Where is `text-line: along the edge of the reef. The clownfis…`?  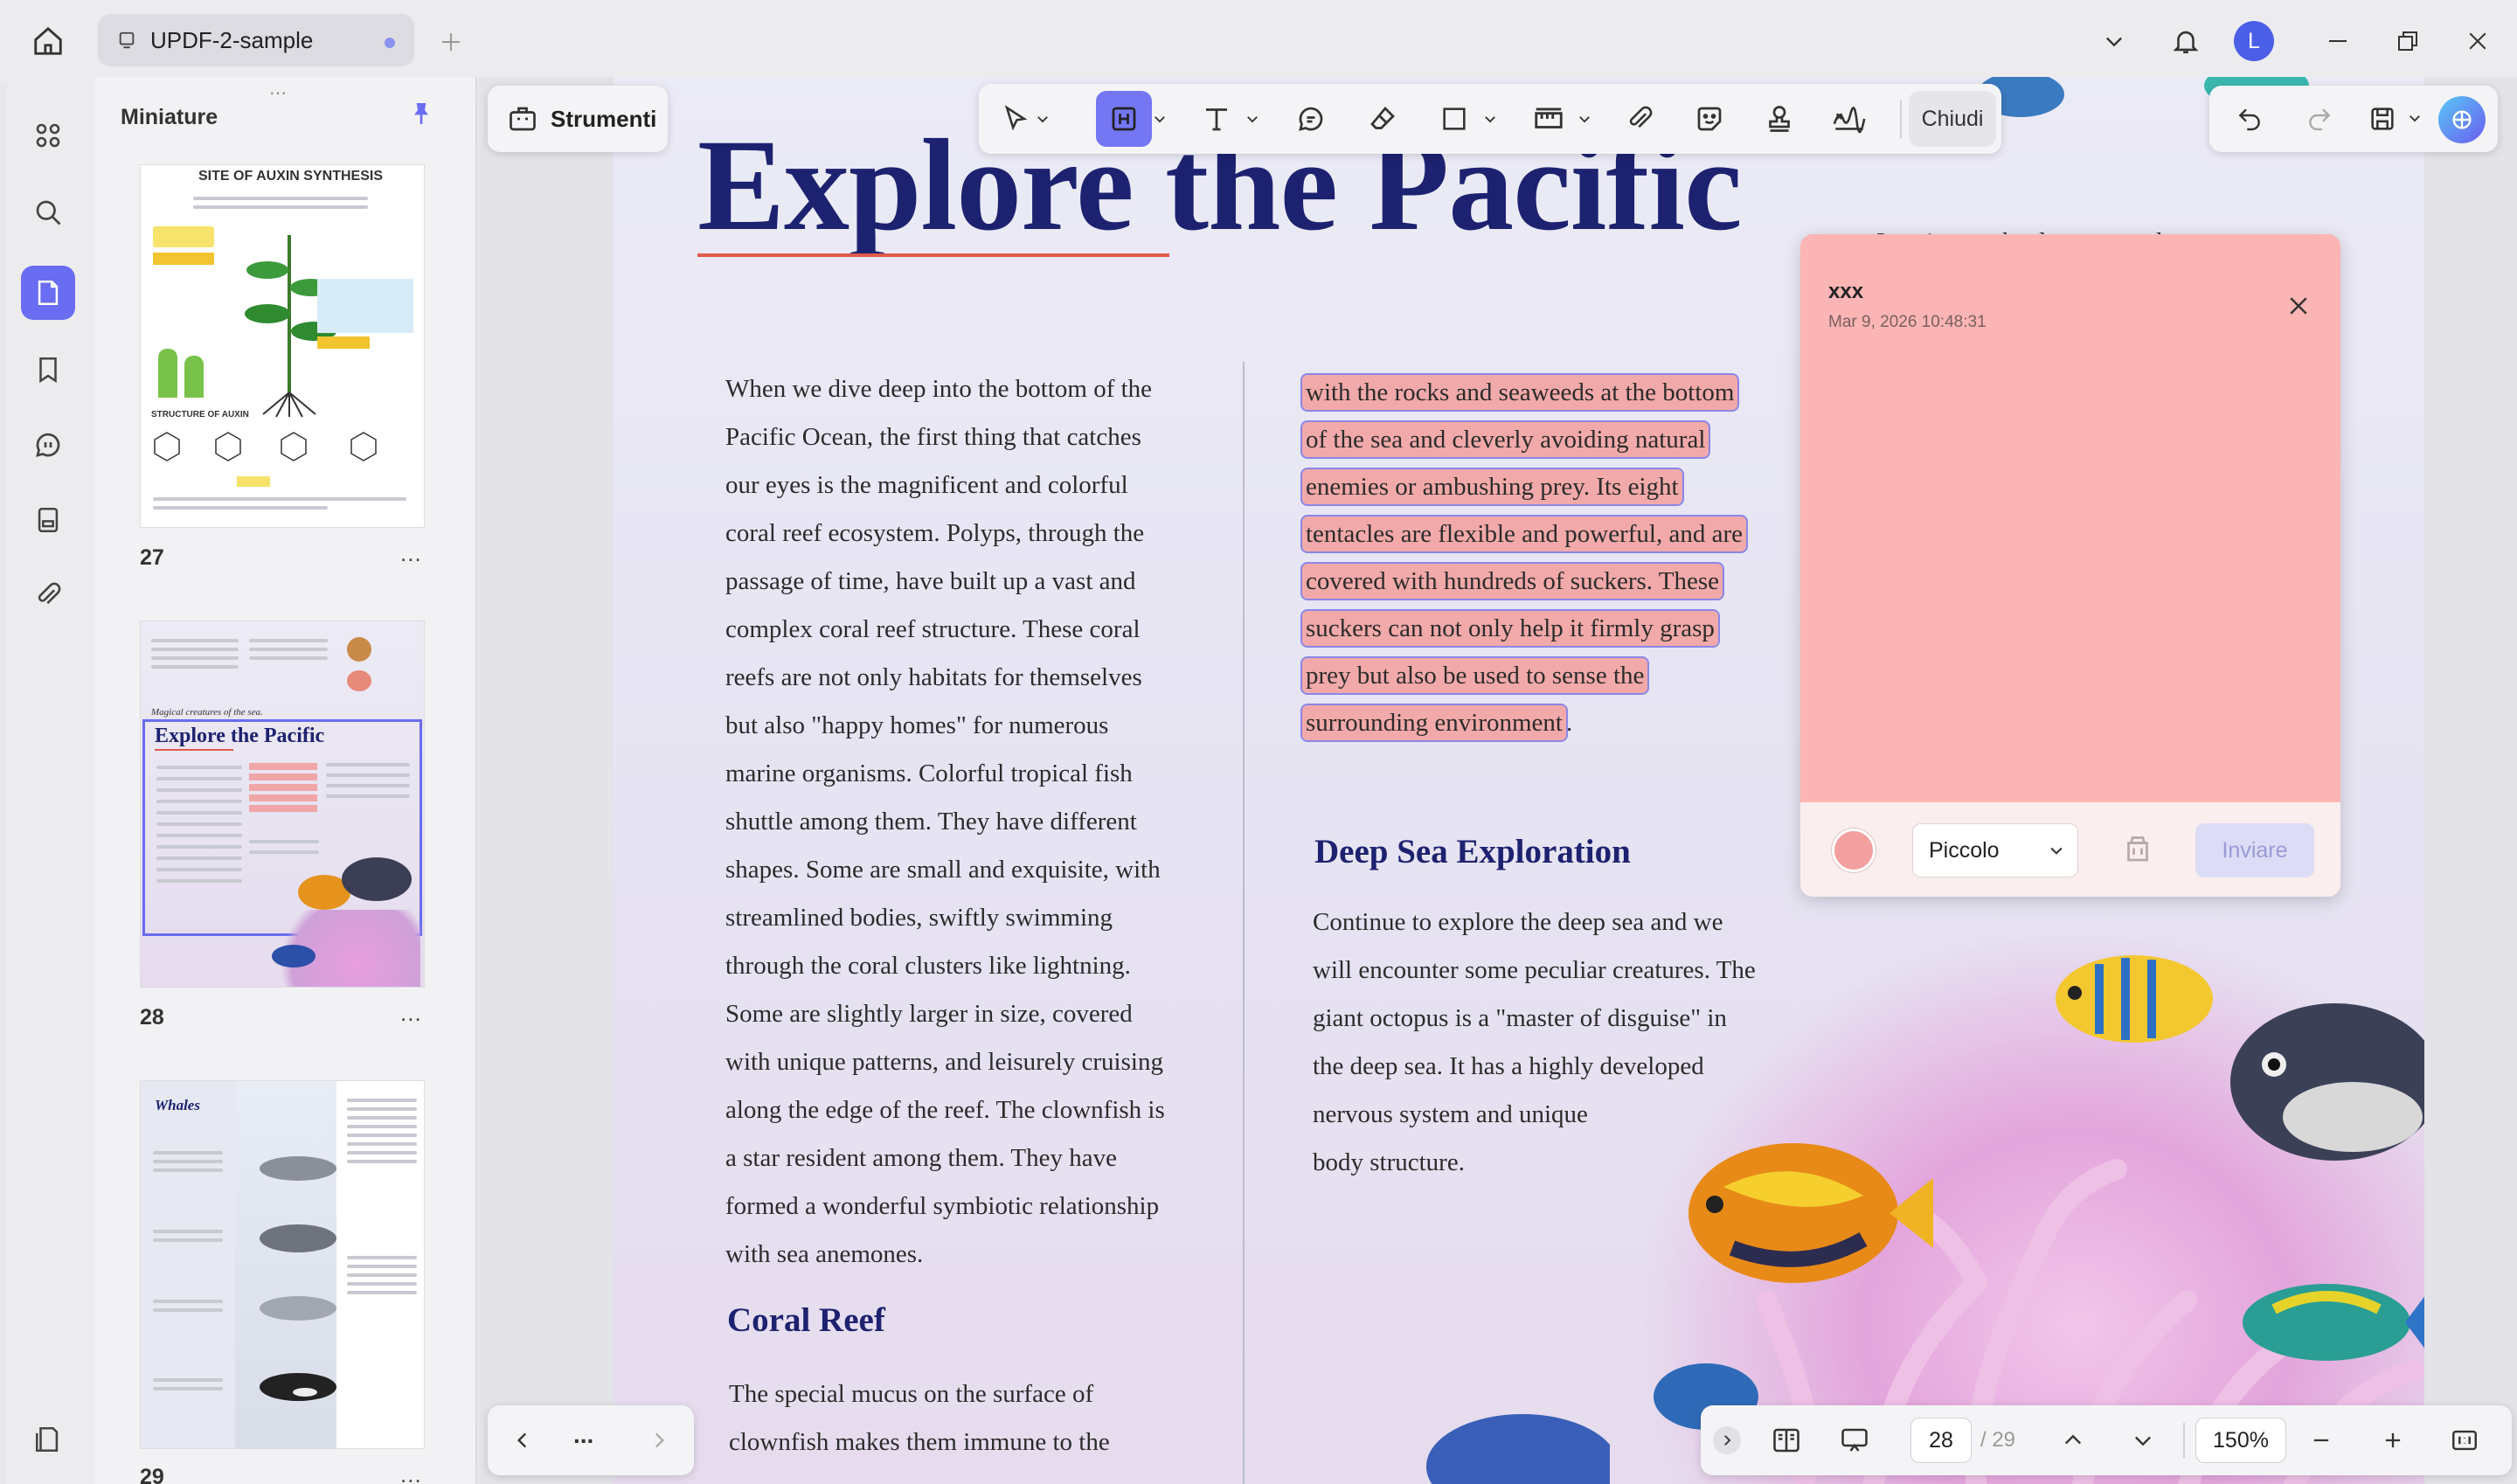 text-line: along the edge of the reef. The clownfis… is located at coordinates (945, 1110).